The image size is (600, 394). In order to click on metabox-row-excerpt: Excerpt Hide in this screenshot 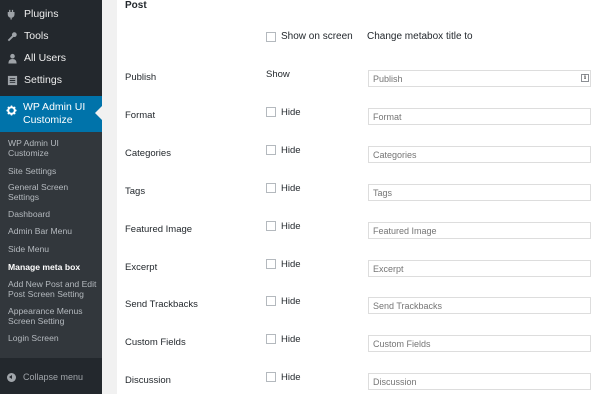, I will do `click(358, 270)`.